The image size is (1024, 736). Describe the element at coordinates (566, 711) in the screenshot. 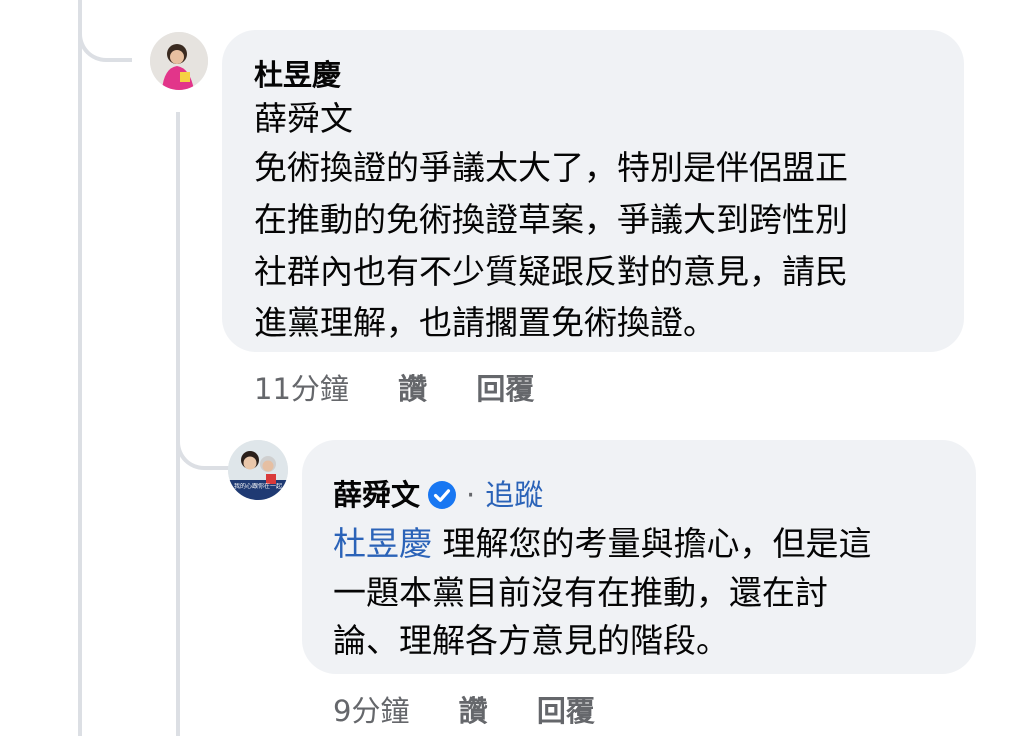

I see `comment2-reply-button: 回覆` at that location.